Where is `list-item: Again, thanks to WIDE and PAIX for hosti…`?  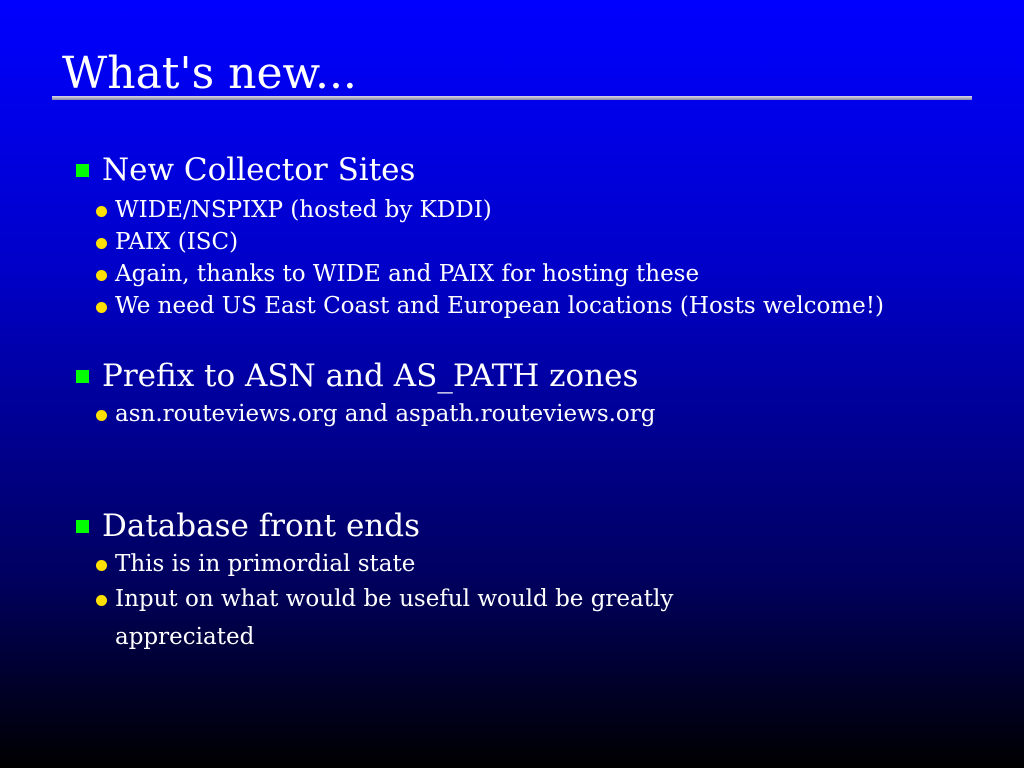
list-item: Again, thanks to WIDE and PAIX for hosti… is located at coordinates (536, 274).